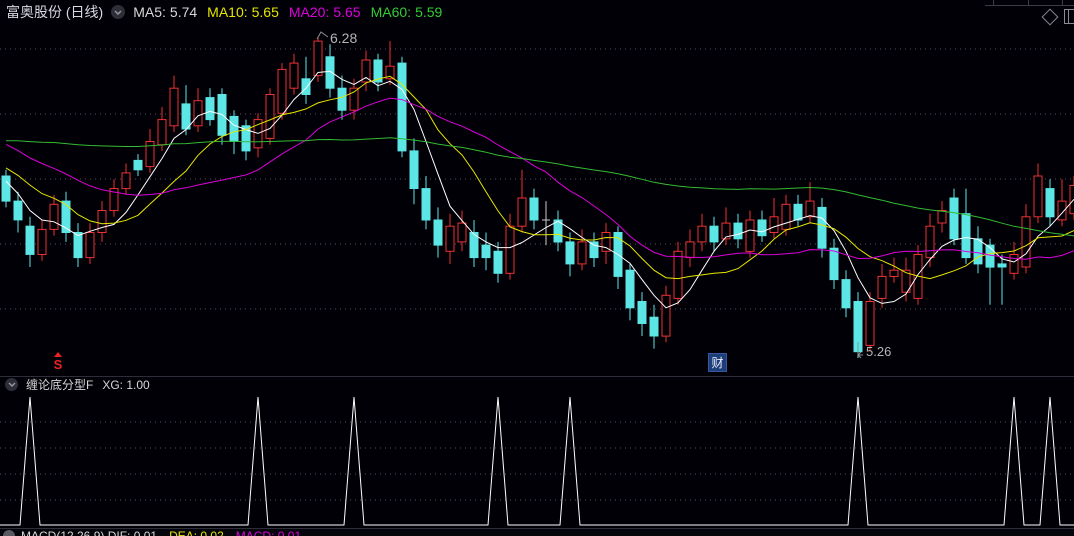  What do you see at coordinates (9, 533) in the screenshot?
I see `collapse-next-panel-icon` at bounding box center [9, 533].